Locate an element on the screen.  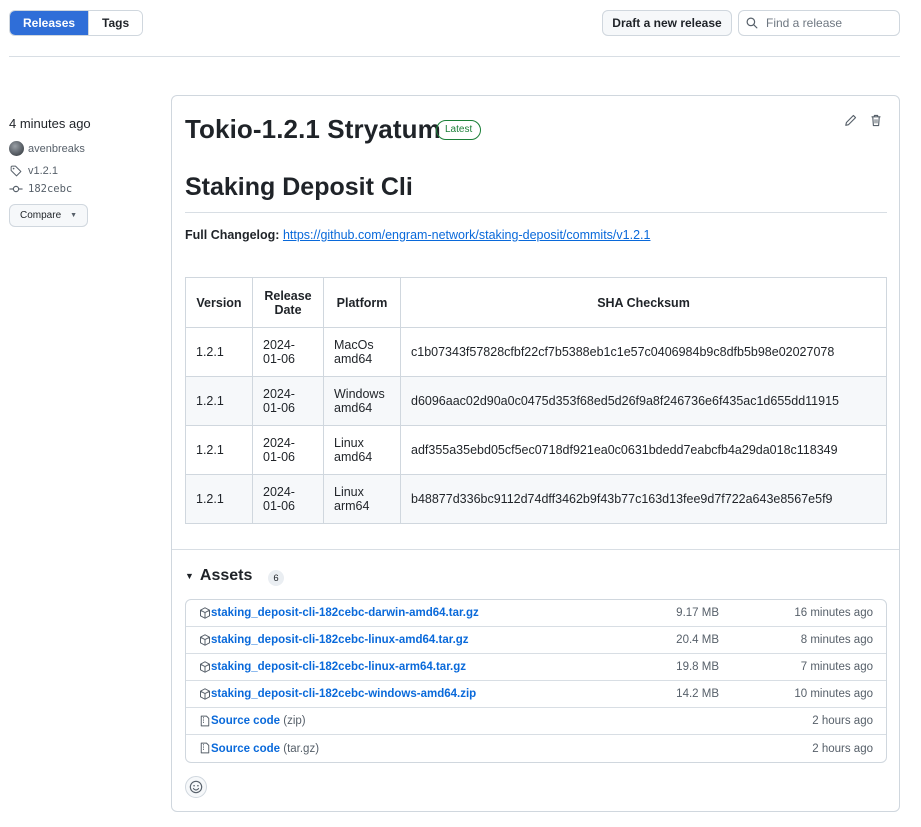
add-reaction-button is located at coordinates (196, 787).